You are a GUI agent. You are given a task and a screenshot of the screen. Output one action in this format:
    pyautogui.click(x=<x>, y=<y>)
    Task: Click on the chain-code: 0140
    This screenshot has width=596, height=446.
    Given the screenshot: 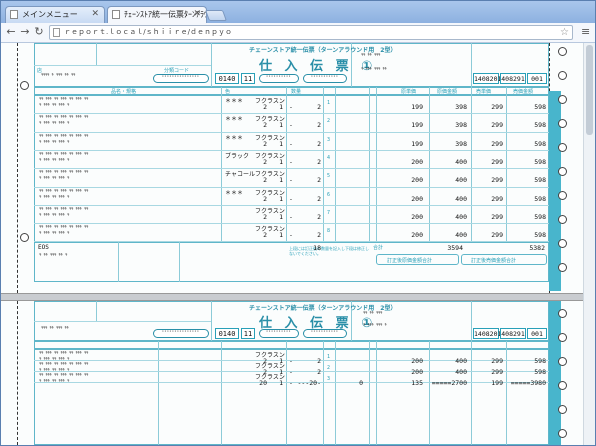 What is the action you would take?
    pyautogui.click(x=227, y=78)
    